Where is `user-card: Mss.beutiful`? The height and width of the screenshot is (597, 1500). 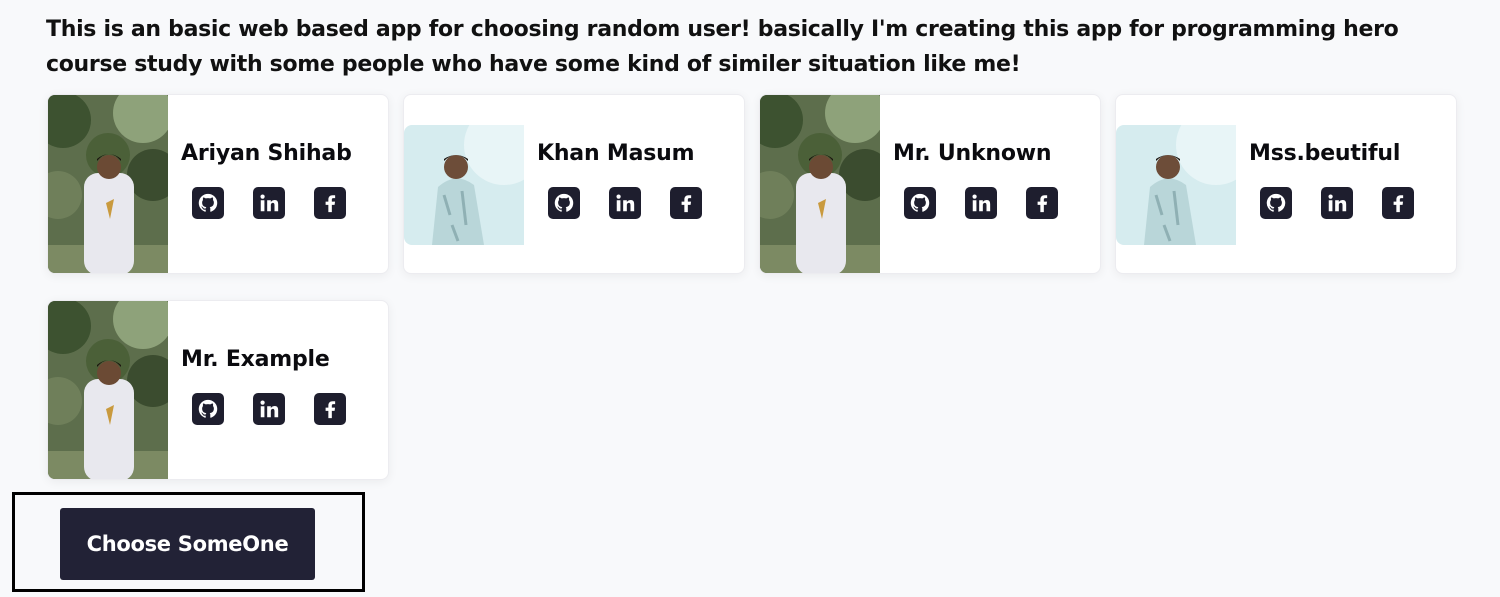
user-card: Mss.beutiful is located at coordinates (1286, 184).